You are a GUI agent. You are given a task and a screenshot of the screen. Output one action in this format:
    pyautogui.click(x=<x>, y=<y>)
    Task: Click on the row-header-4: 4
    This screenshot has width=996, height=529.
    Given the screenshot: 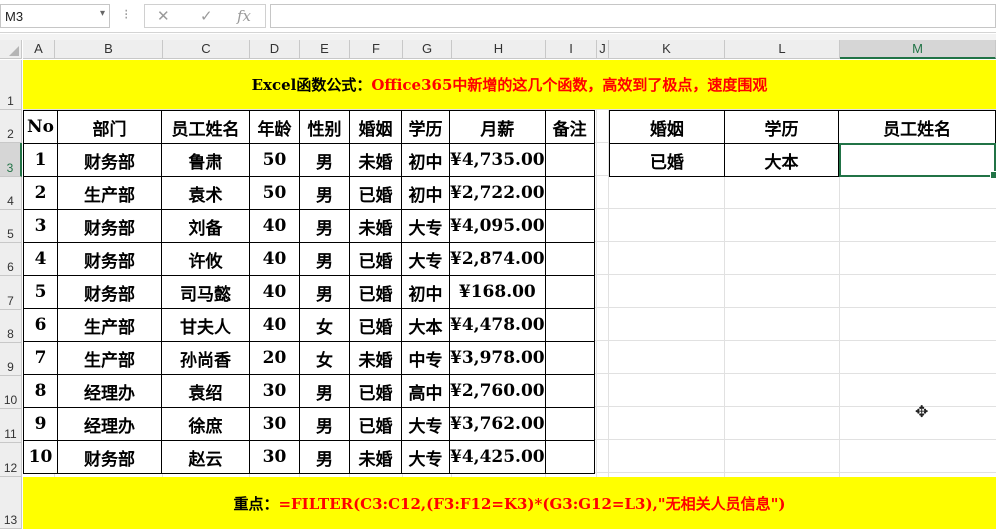 What is the action you would take?
    pyautogui.click(x=11, y=193)
    